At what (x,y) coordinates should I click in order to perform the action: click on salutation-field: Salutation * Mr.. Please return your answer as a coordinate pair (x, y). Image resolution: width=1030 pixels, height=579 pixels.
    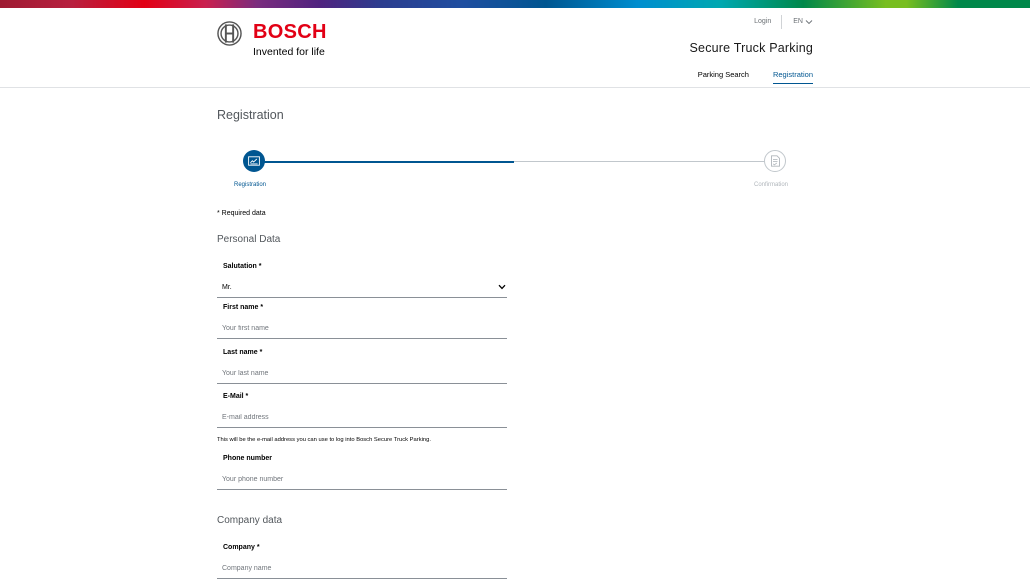
    Looking at the image, I should click on (362, 280).